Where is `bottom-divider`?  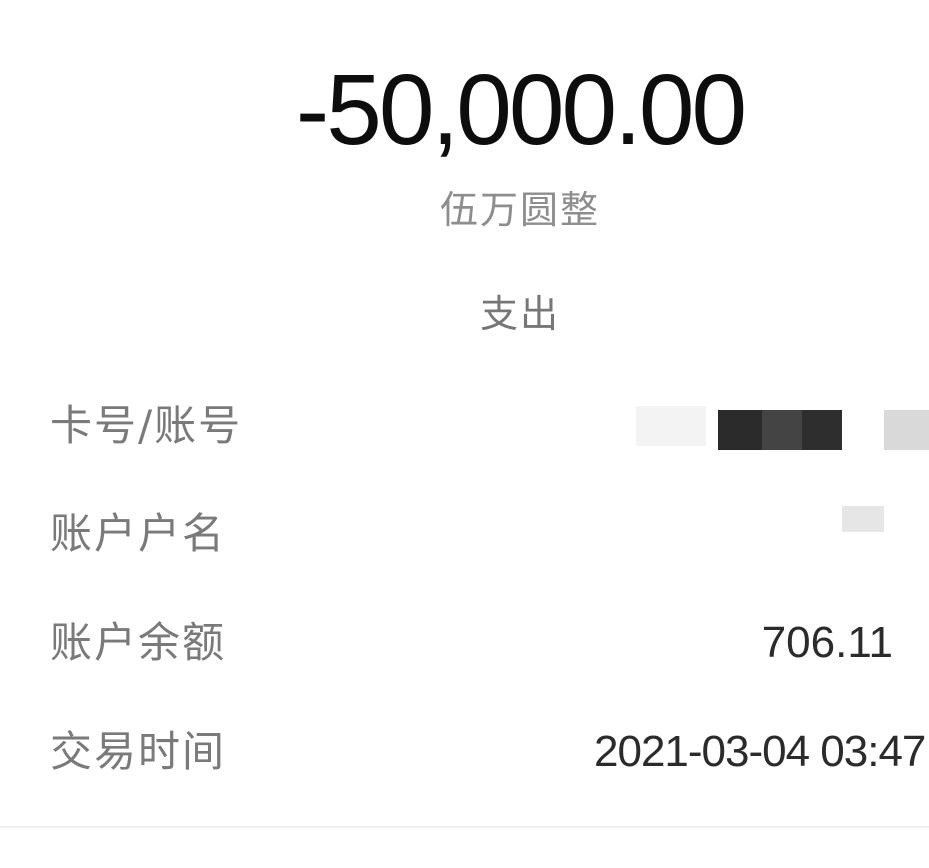 bottom-divider is located at coordinates (464, 827).